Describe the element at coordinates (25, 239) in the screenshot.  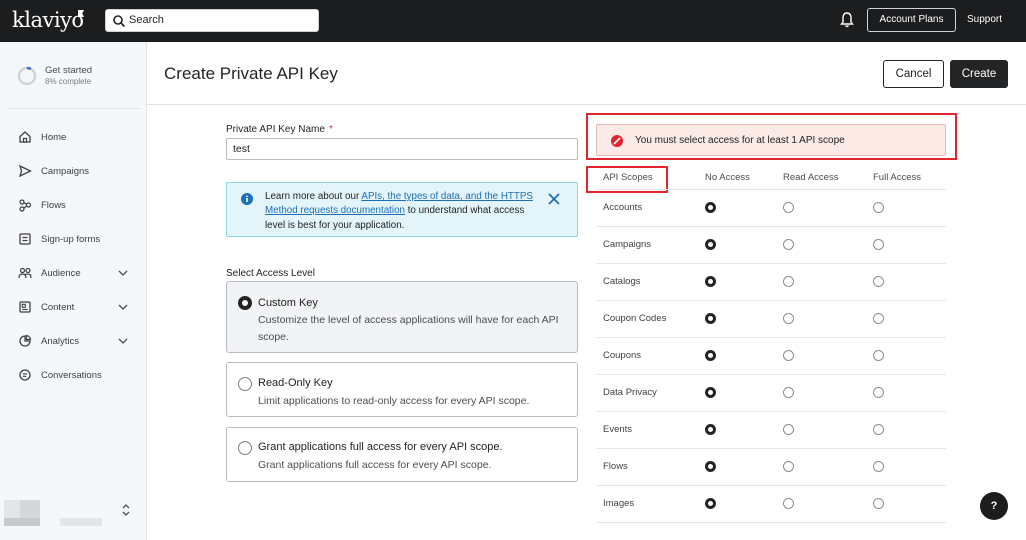
I see `form-icon` at that location.